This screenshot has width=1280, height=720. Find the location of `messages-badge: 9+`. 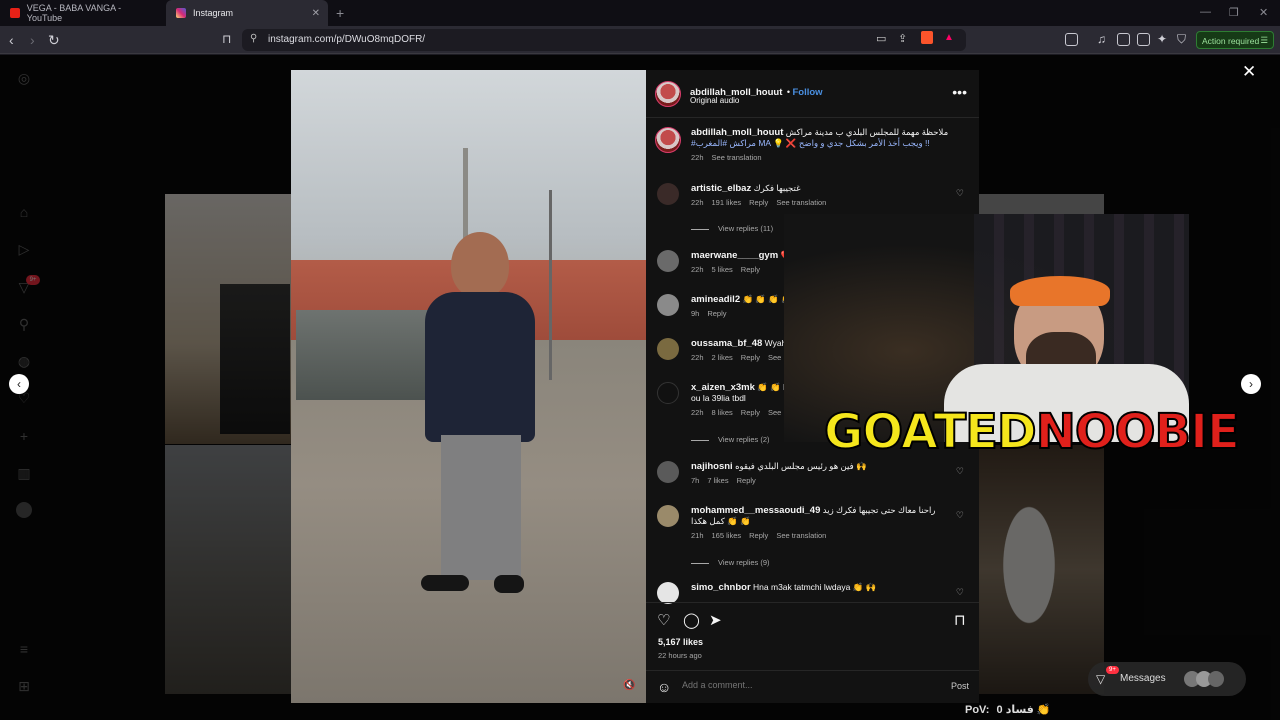

messages-badge: 9+ is located at coordinates (1112, 670).